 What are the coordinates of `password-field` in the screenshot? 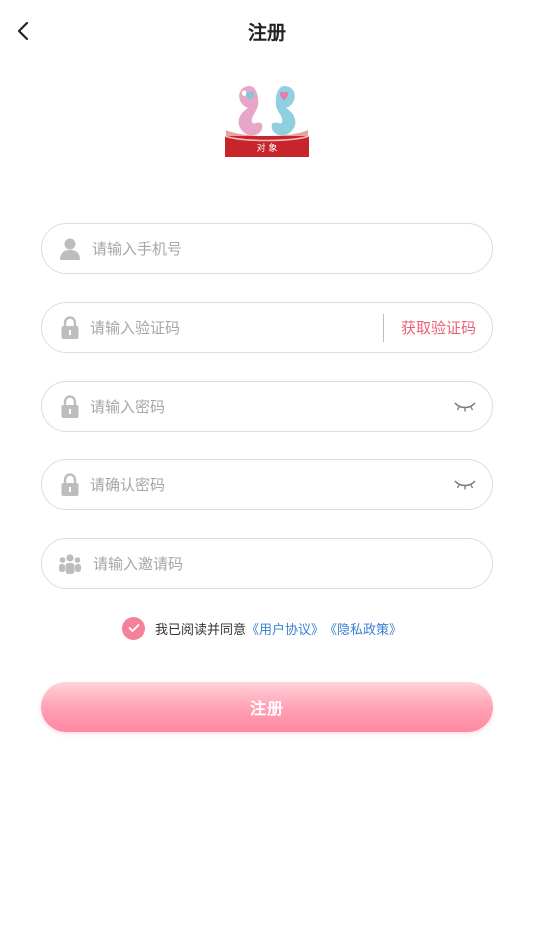 It's located at (267, 406).